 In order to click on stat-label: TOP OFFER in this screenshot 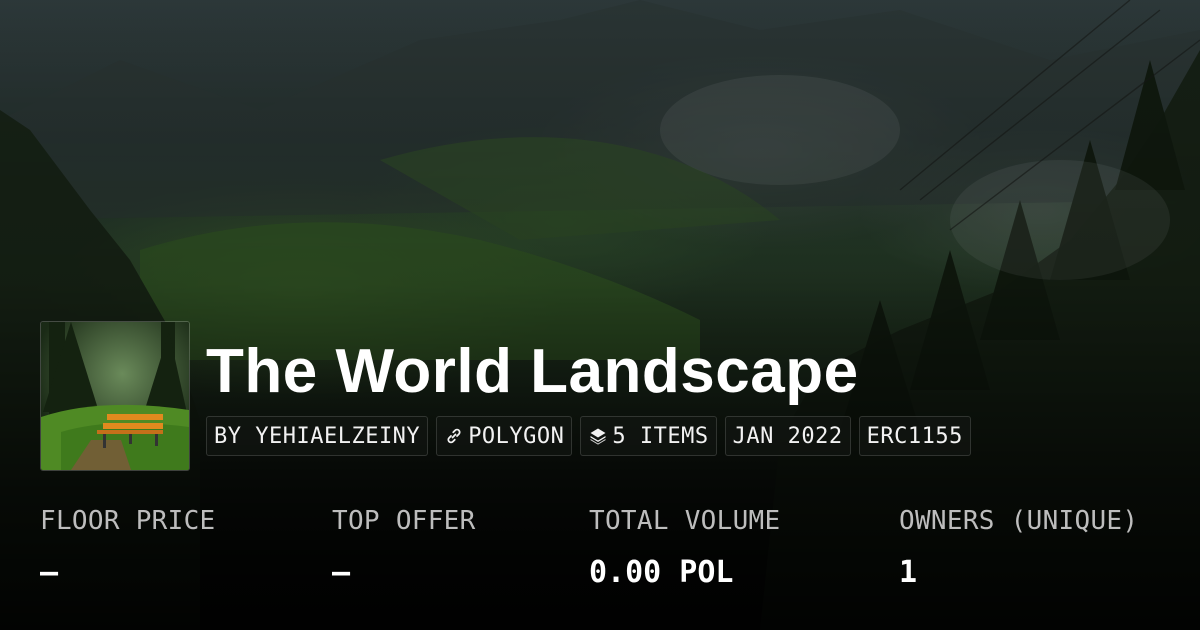, I will do `click(404, 521)`.